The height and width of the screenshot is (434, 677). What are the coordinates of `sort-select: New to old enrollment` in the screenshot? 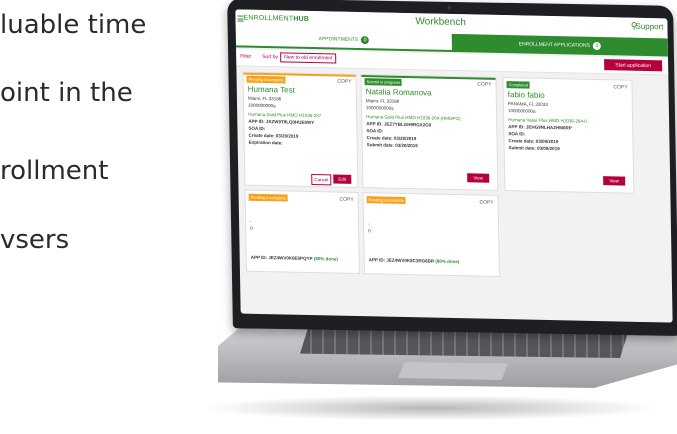 It's located at (308, 58).